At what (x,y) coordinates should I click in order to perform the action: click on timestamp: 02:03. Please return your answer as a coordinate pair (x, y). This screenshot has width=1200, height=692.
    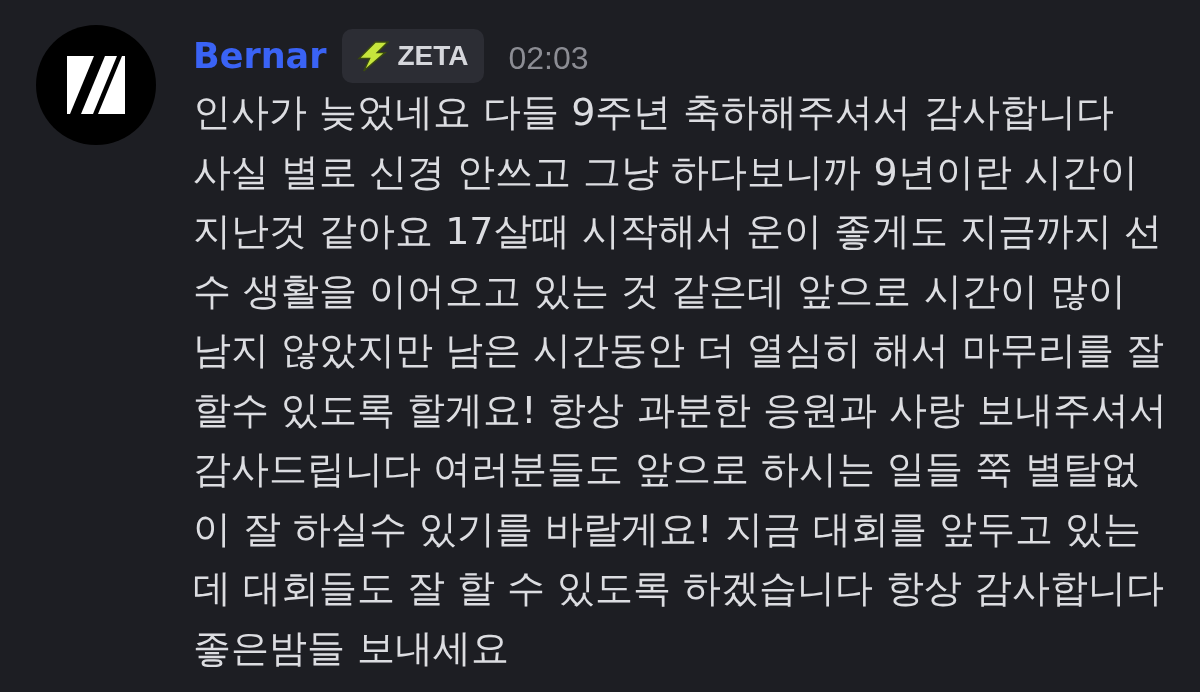
    Looking at the image, I should click on (548, 59).